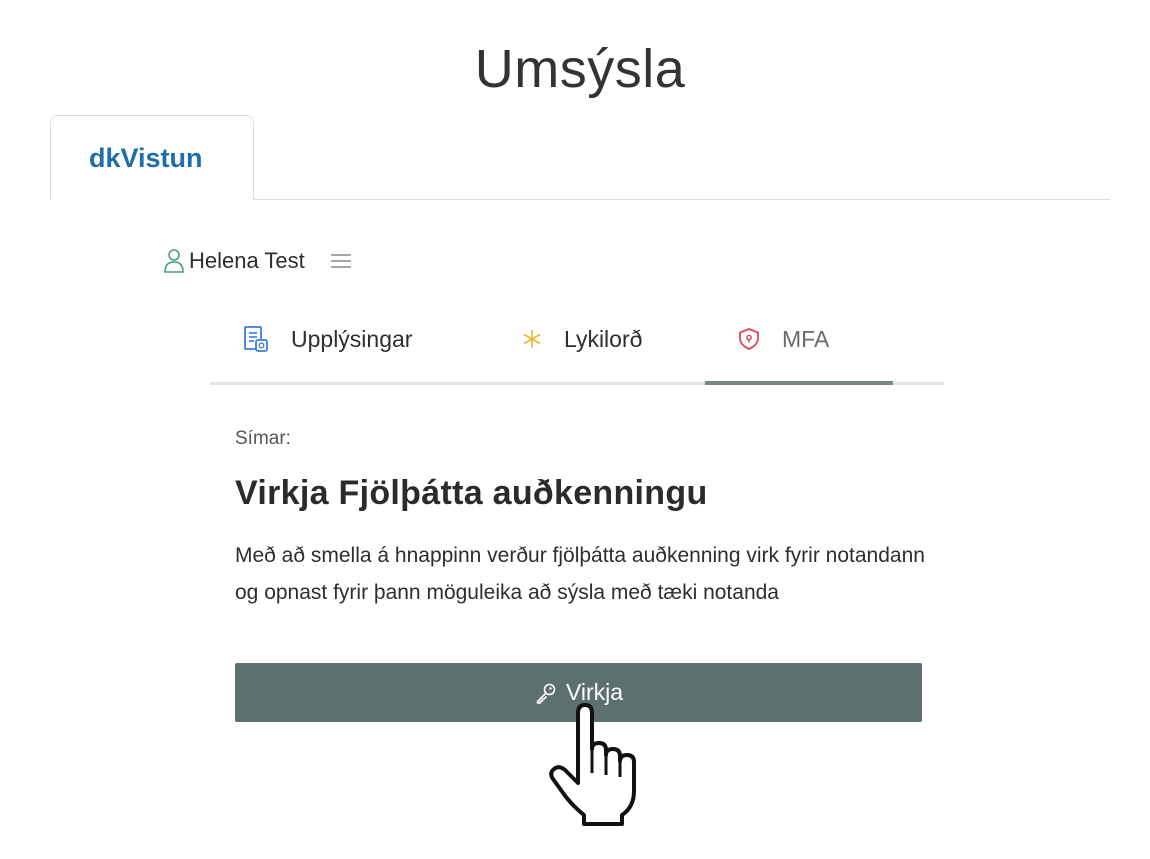 This screenshot has width=1150, height=859. Describe the element at coordinates (806, 338) in the screenshot. I see `tab-mfa-label: MFA` at that location.